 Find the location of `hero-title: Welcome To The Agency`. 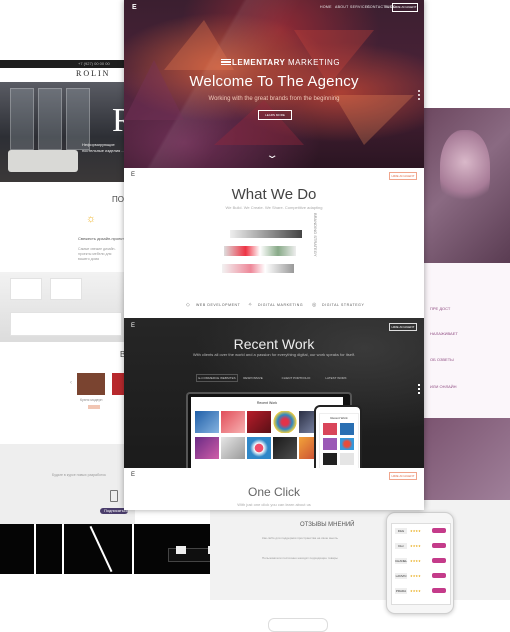

hero-title: Welcome To The Agency is located at coordinates (274, 81).